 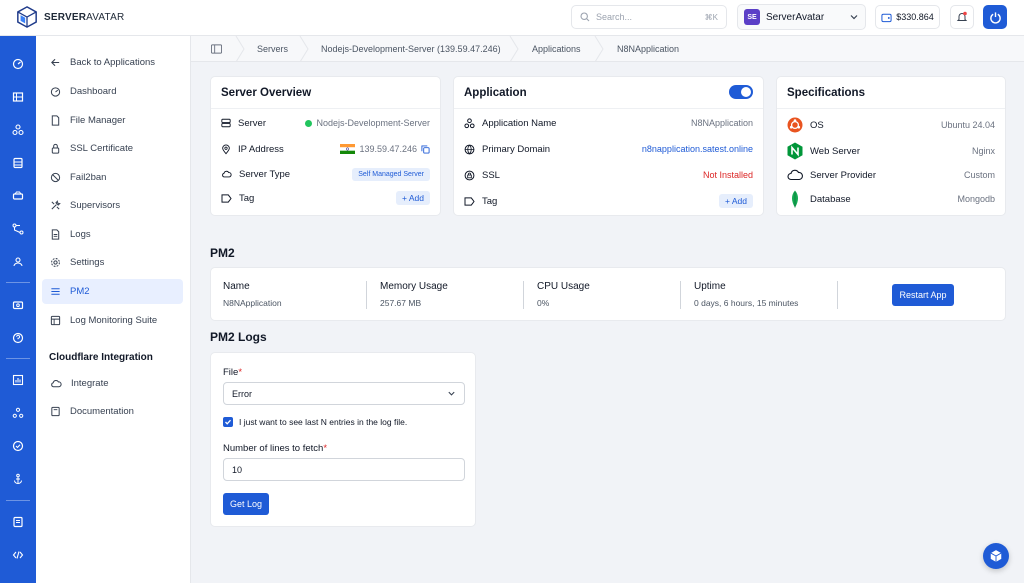 I want to click on rail-analytics-icon, so click(x=18, y=380).